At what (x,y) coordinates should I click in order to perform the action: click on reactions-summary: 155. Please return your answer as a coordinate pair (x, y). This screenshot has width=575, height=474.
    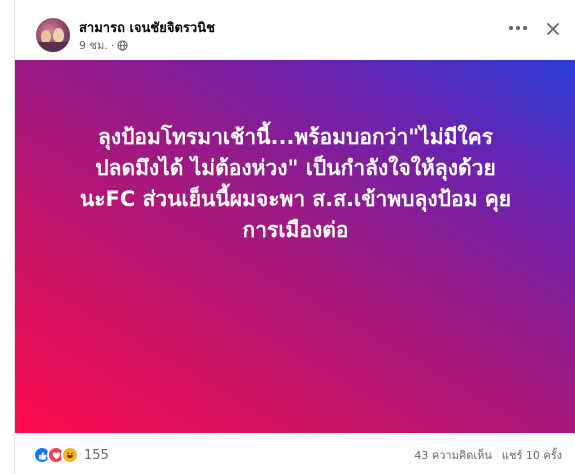
    Looking at the image, I should click on (71, 455).